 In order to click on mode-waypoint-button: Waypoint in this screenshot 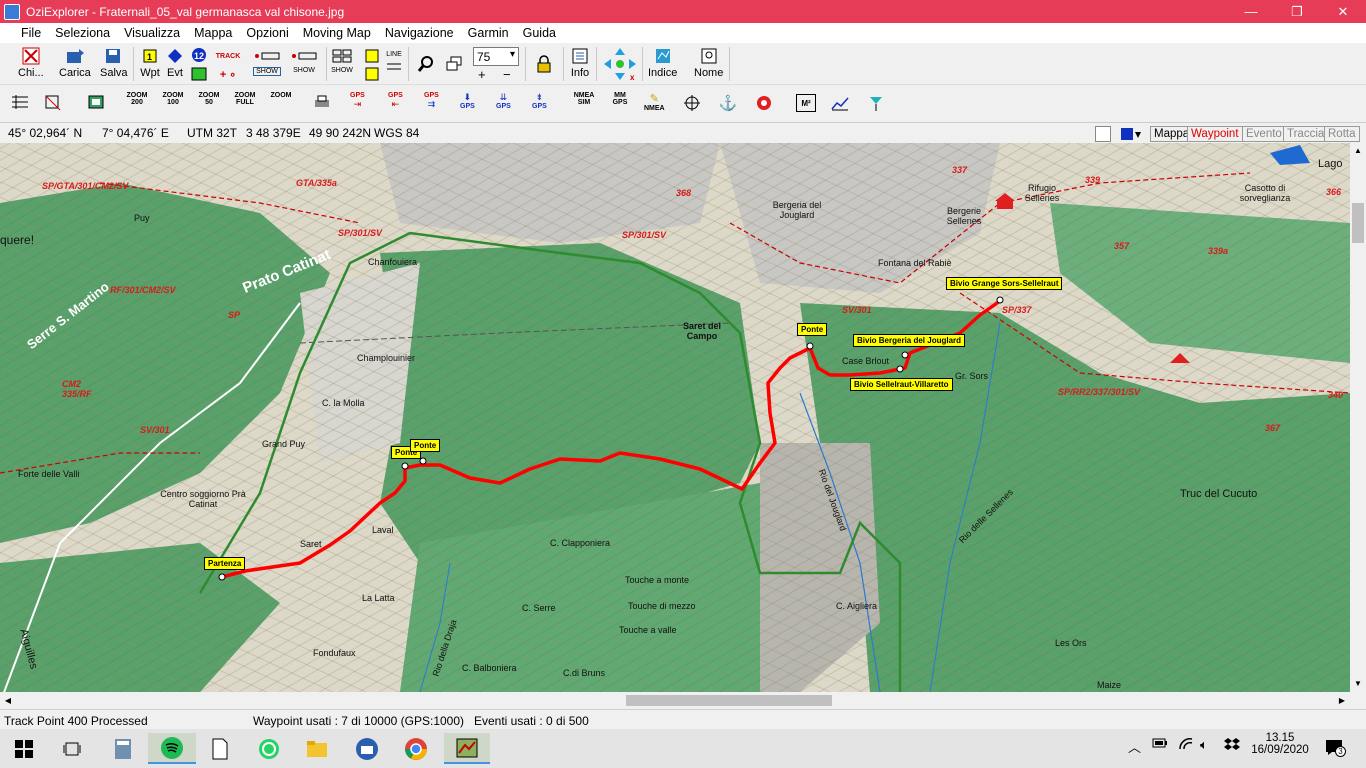, I will do `click(1215, 134)`.